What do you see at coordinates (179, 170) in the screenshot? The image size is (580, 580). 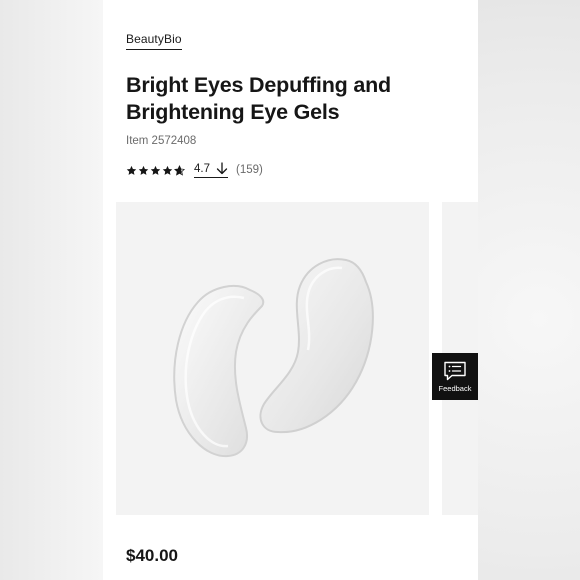 I see `half-star-icon` at bounding box center [179, 170].